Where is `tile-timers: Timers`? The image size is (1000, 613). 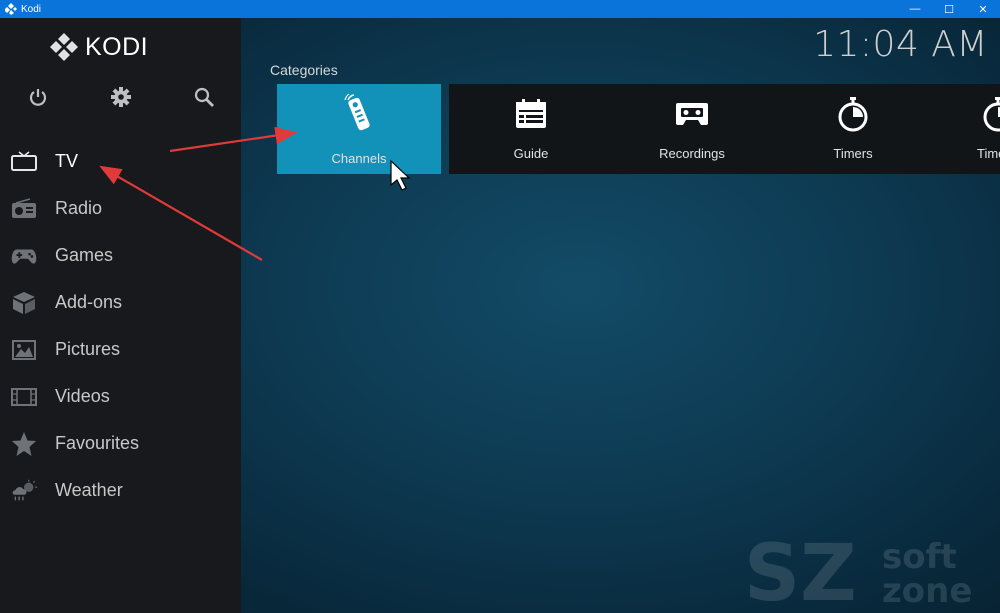
tile-timers: Timers is located at coordinates (853, 129).